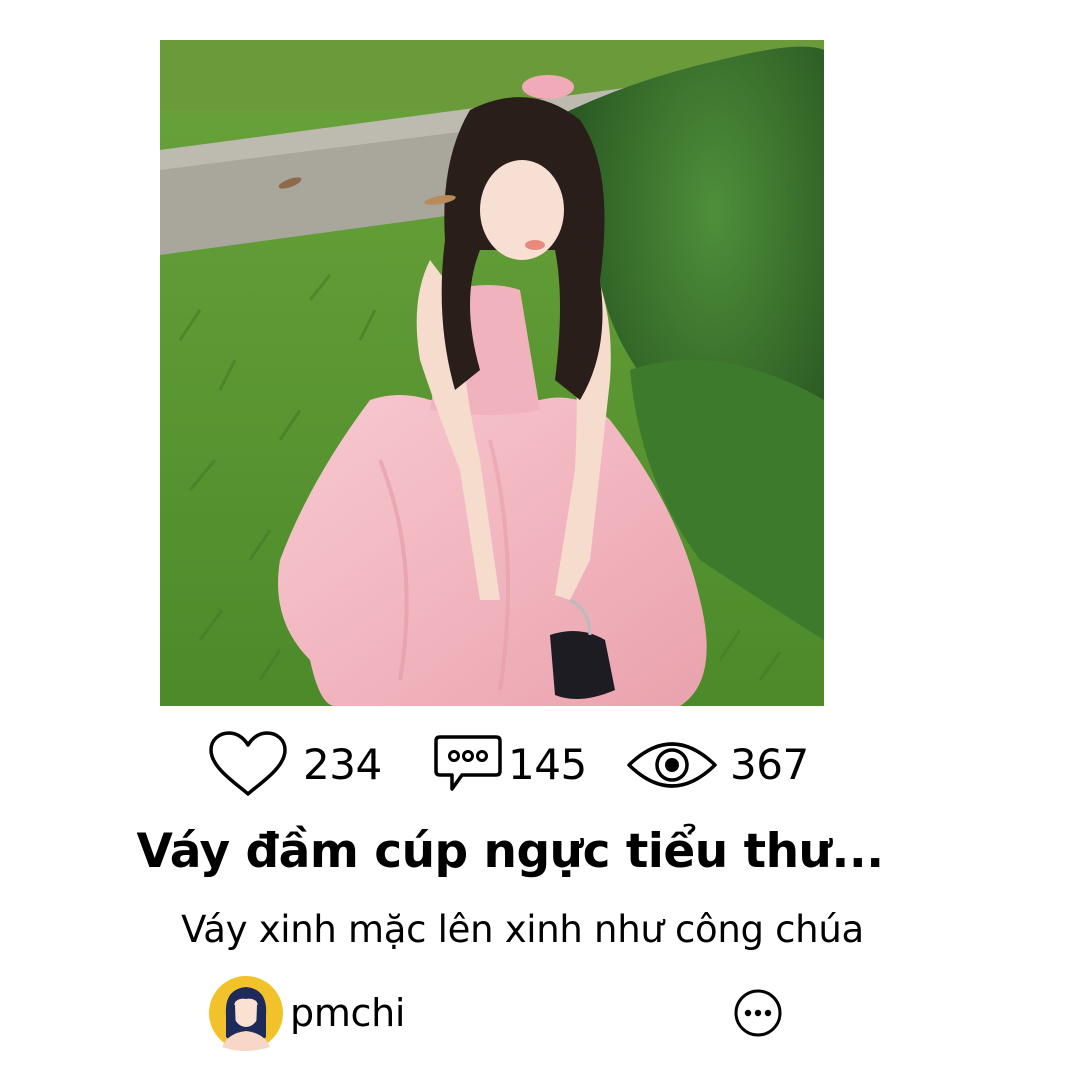  I want to click on author-row: pmchi, so click(306, 1013).